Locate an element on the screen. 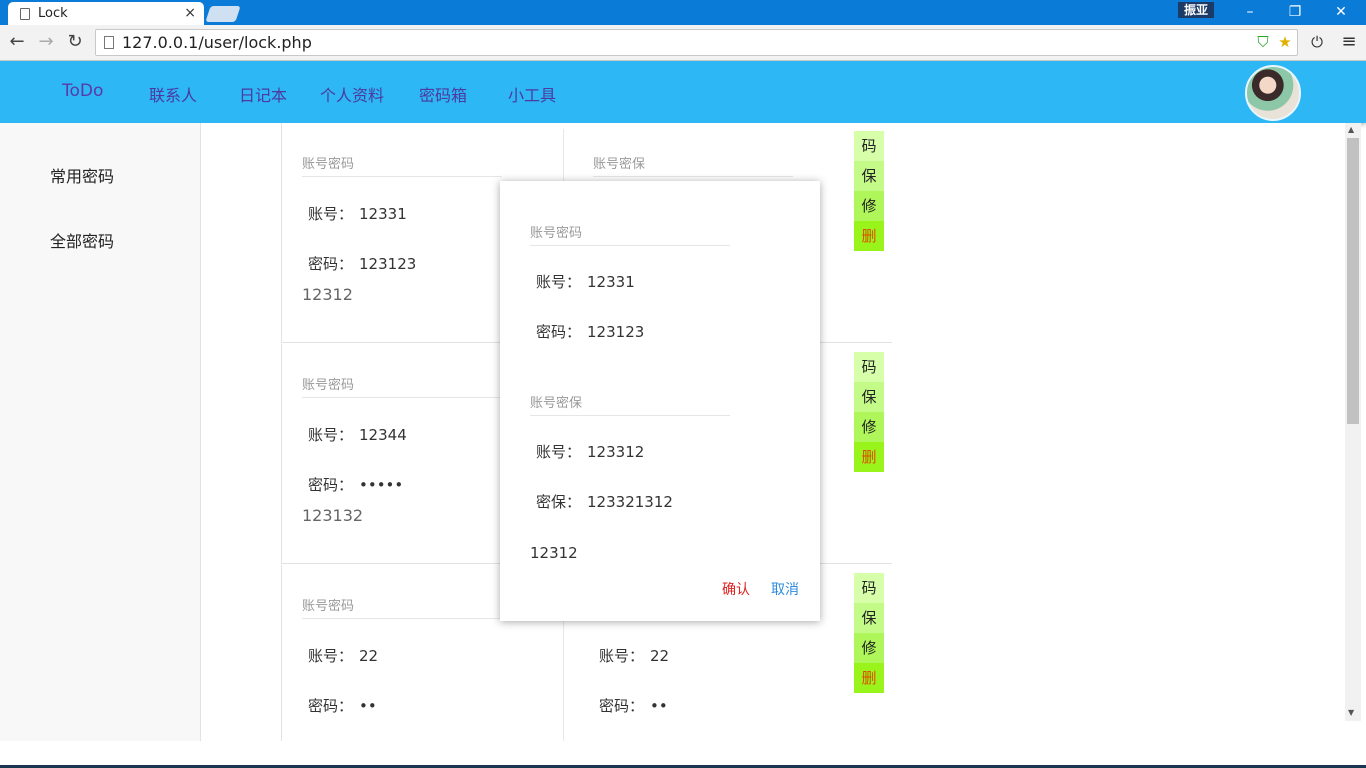  bookmark-star-icon: ★ is located at coordinates (1285, 42).